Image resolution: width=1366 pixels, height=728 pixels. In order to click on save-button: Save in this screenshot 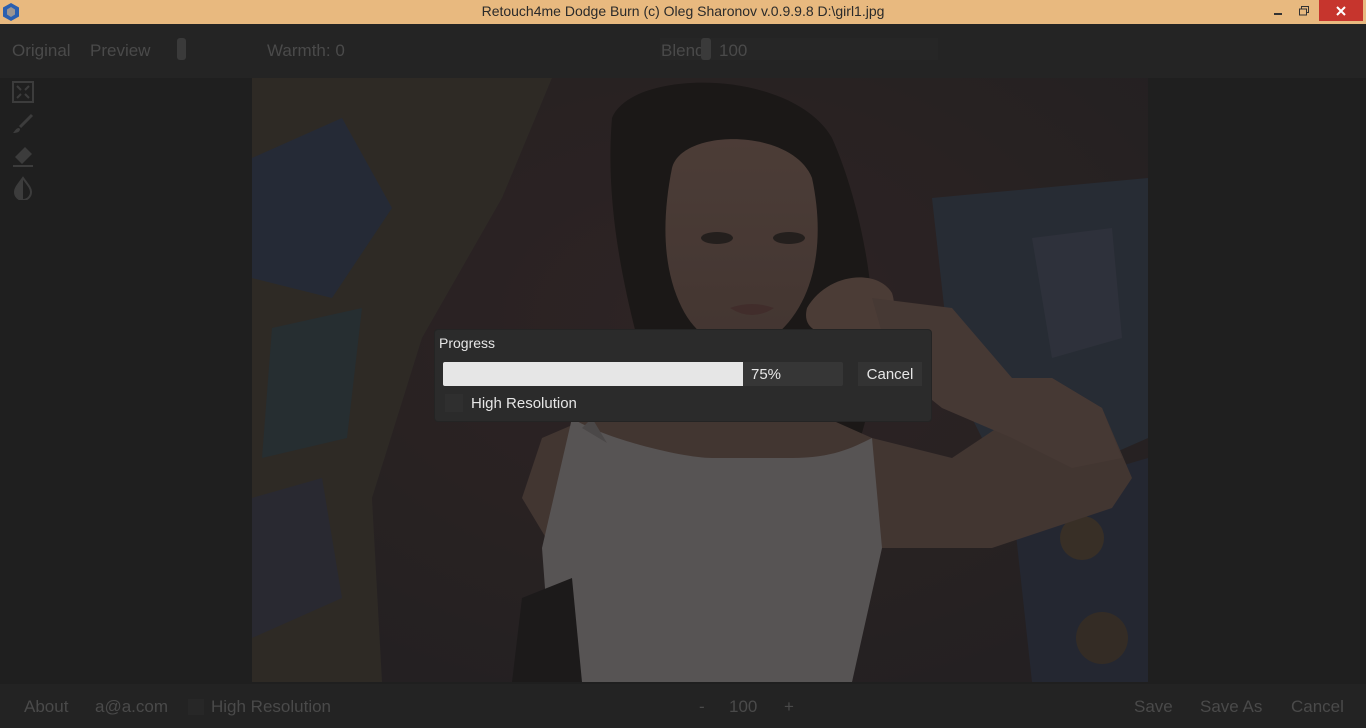, I will do `click(1153, 707)`.